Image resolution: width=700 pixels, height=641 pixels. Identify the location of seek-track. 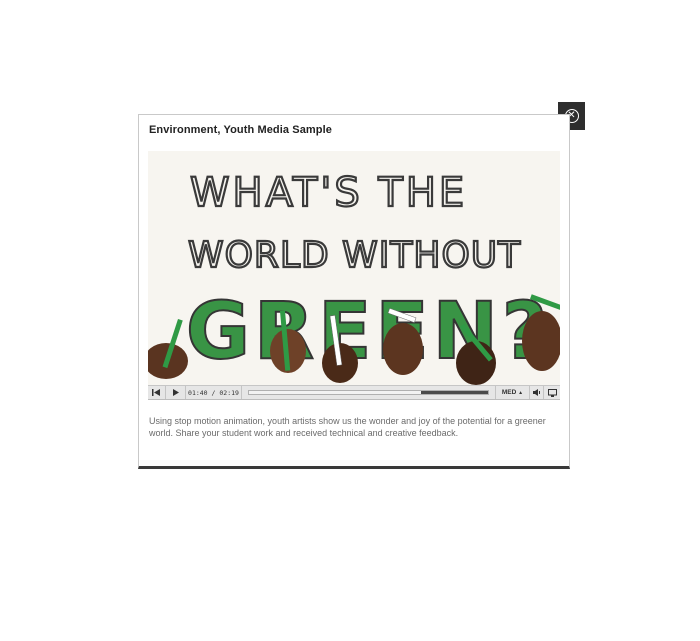
(368, 392).